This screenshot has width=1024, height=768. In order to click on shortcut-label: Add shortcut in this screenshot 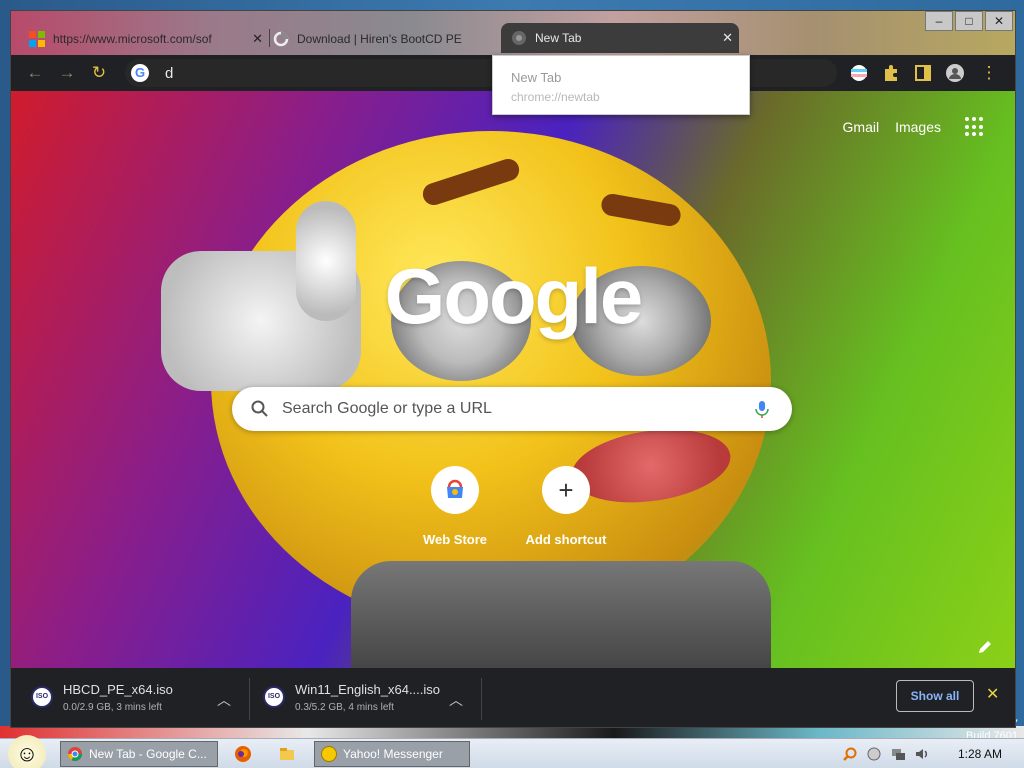, I will do `click(566, 539)`.